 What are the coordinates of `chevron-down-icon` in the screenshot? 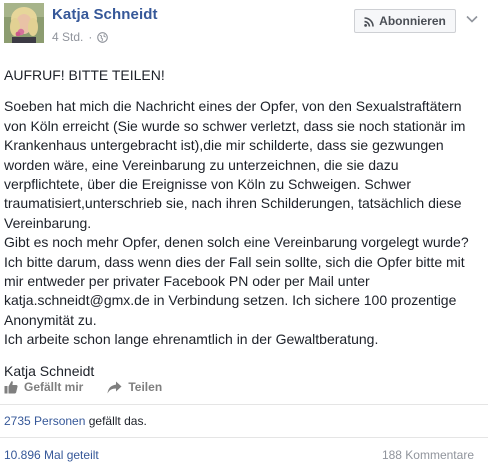 It's located at (472, 19).